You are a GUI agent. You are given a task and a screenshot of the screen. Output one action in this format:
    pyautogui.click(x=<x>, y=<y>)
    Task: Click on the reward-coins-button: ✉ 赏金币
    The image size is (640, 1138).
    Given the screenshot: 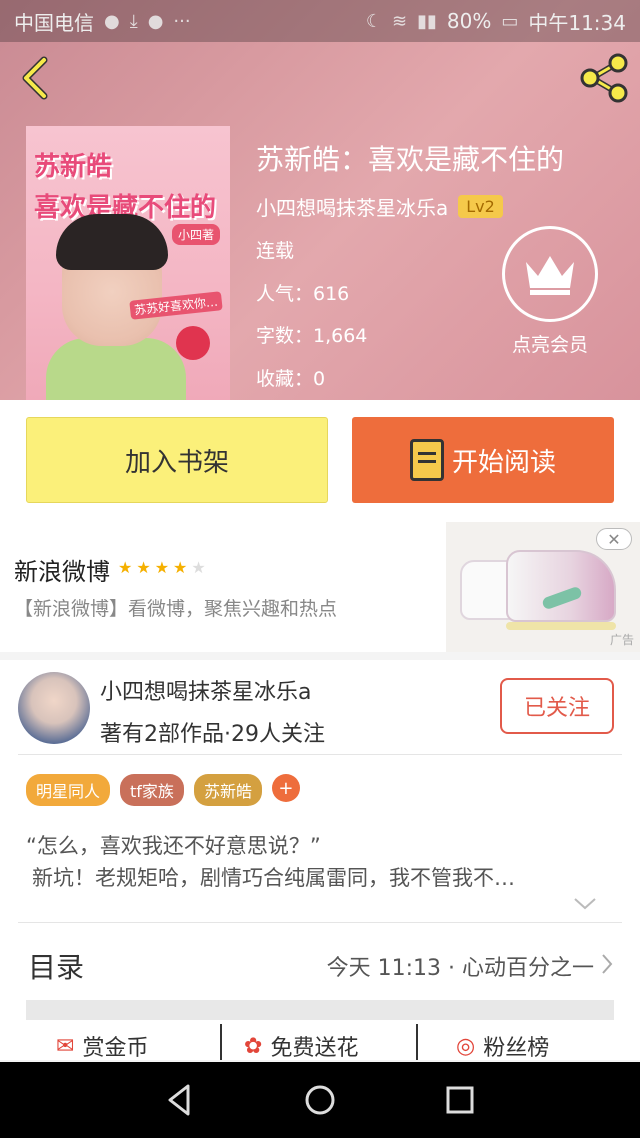 What is the action you would take?
    pyautogui.click(x=102, y=1045)
    